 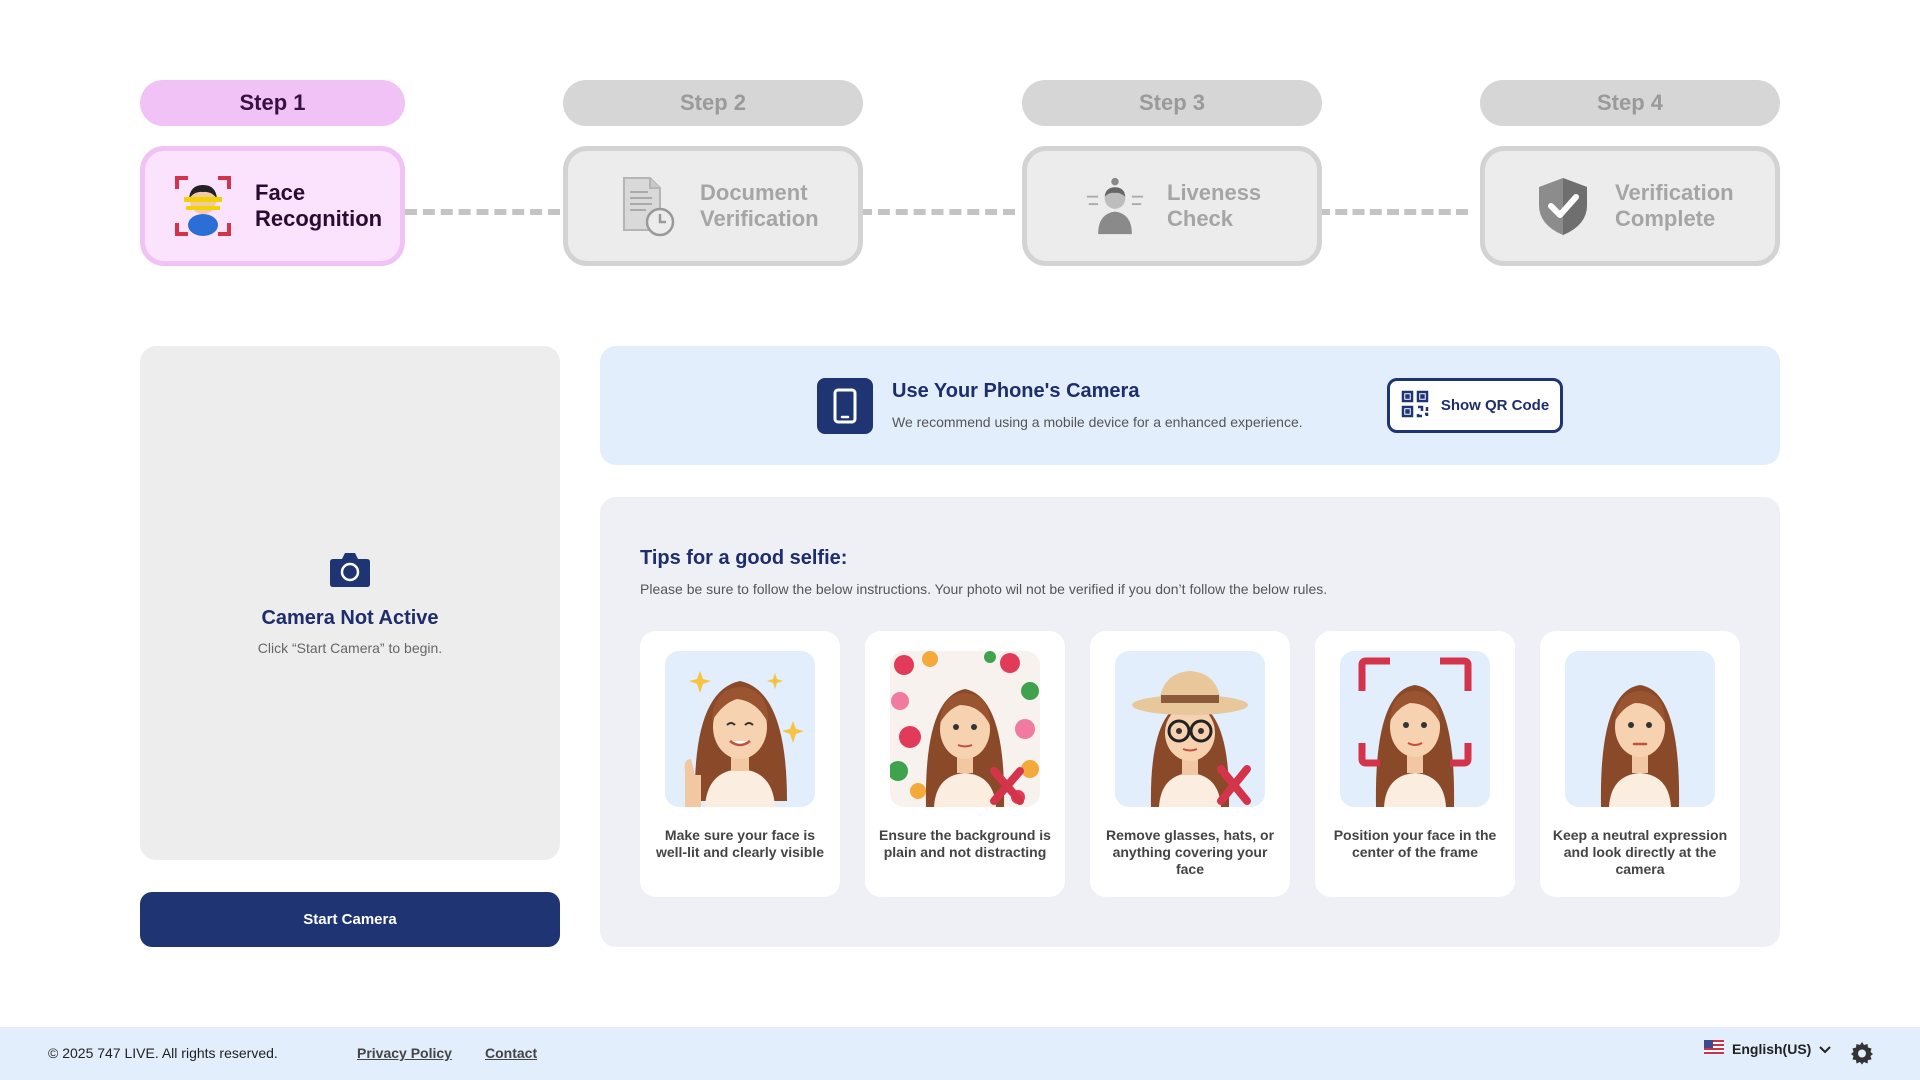 What do you see at coordinates (163, 1053) in the screenshot?
I see `copyright-text: © 2025 747 LIVE. All rights reserved.` at bounding box center [163, 1053].